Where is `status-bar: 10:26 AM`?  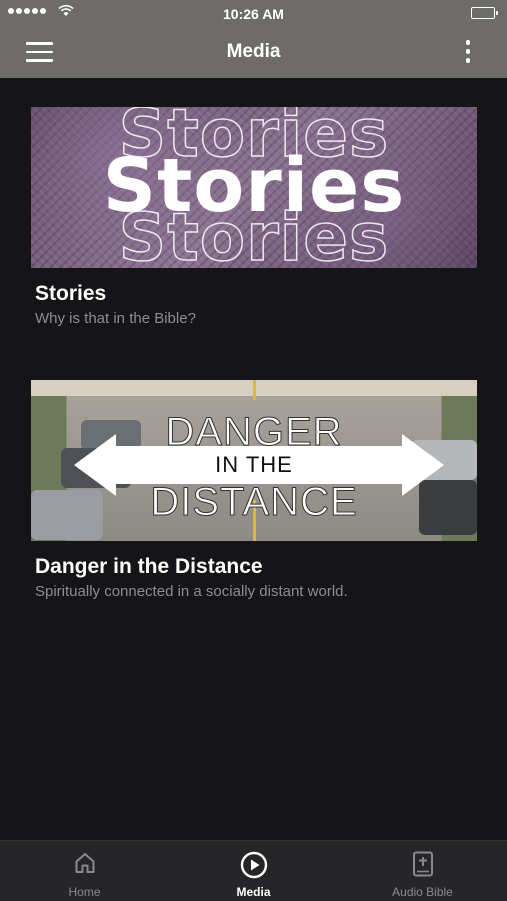 status-bar: 10:26 AM is located at coordinates (253, 14).